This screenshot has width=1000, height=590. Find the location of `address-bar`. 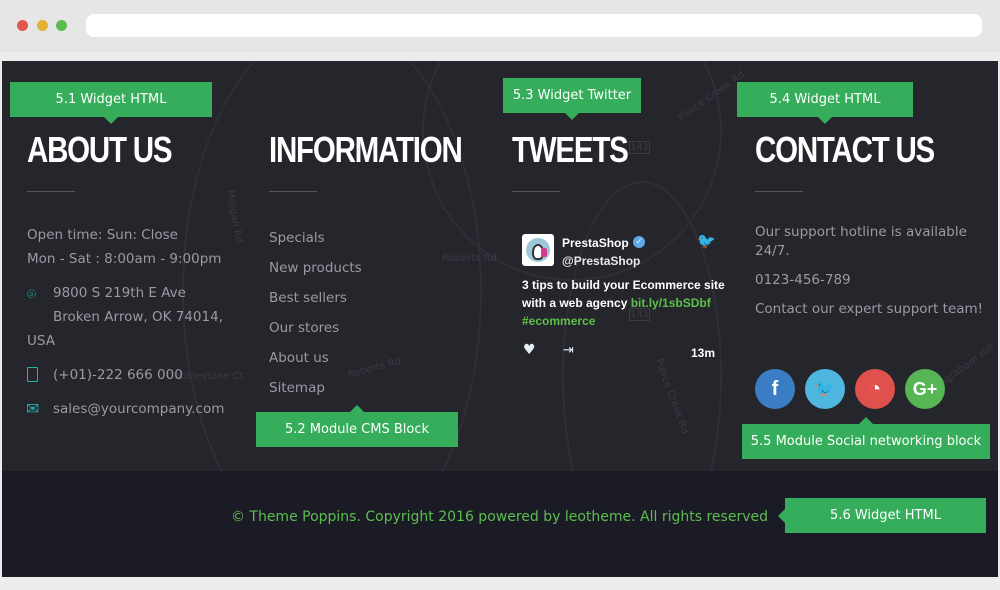

address-bar is located at coordinates (534, 25).